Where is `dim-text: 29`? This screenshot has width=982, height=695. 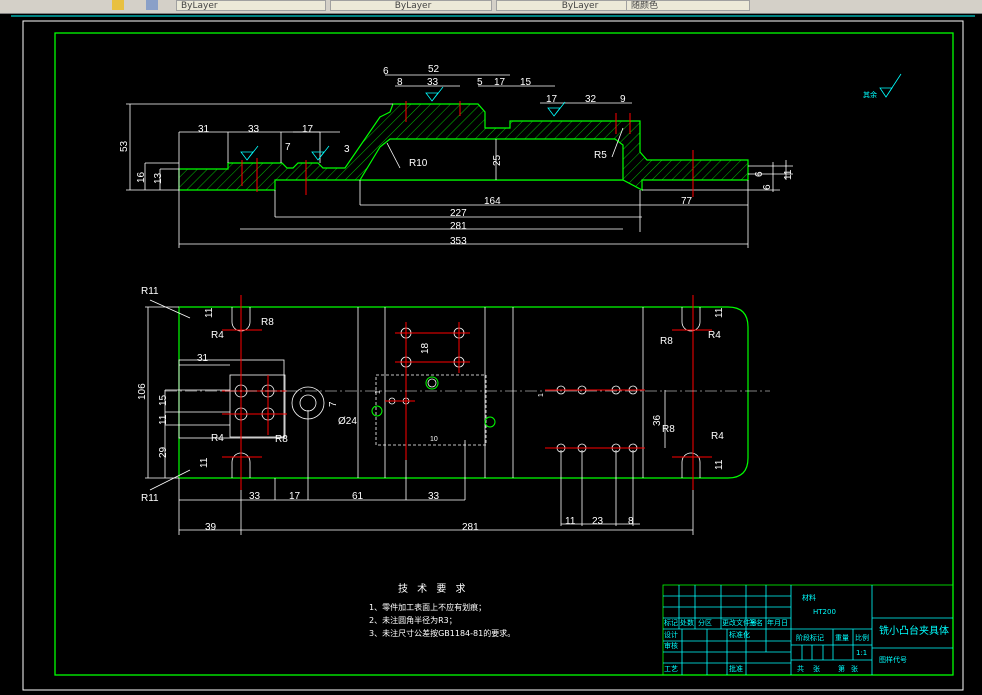
dim-text: 29 is located at coordinates (163, 452).